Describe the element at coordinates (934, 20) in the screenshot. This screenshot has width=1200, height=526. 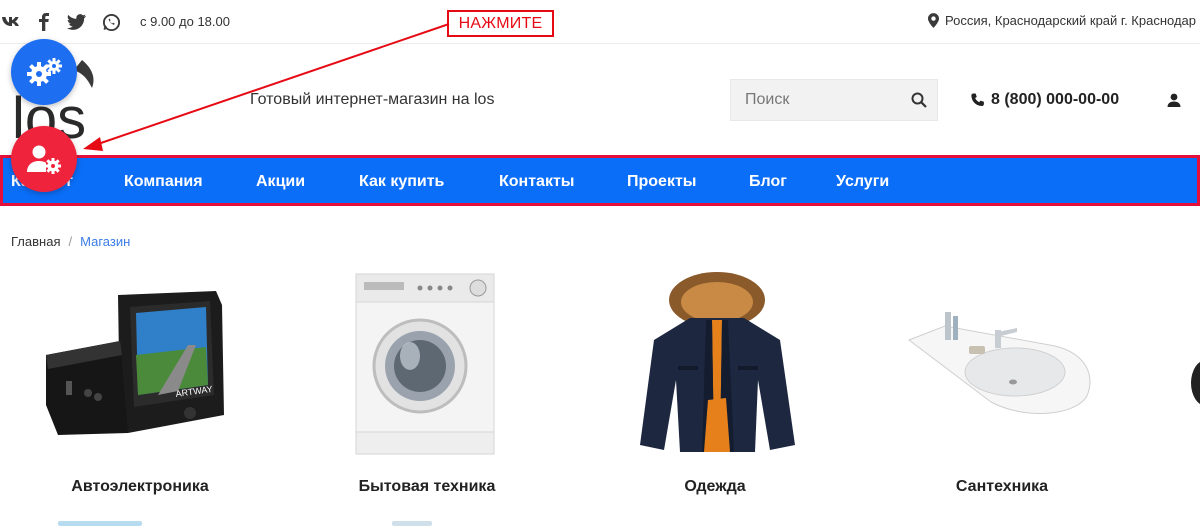
I see `map-pin-icon` at that location.